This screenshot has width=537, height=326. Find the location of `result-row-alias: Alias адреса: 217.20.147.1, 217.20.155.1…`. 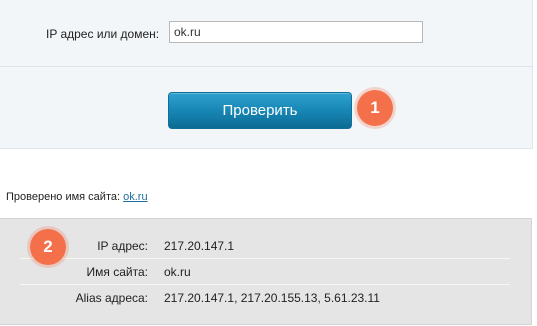

result-row-alias: Alias адреса: 217.20.147.1, 217.20.155.1… is located at coordinates (265, 297).